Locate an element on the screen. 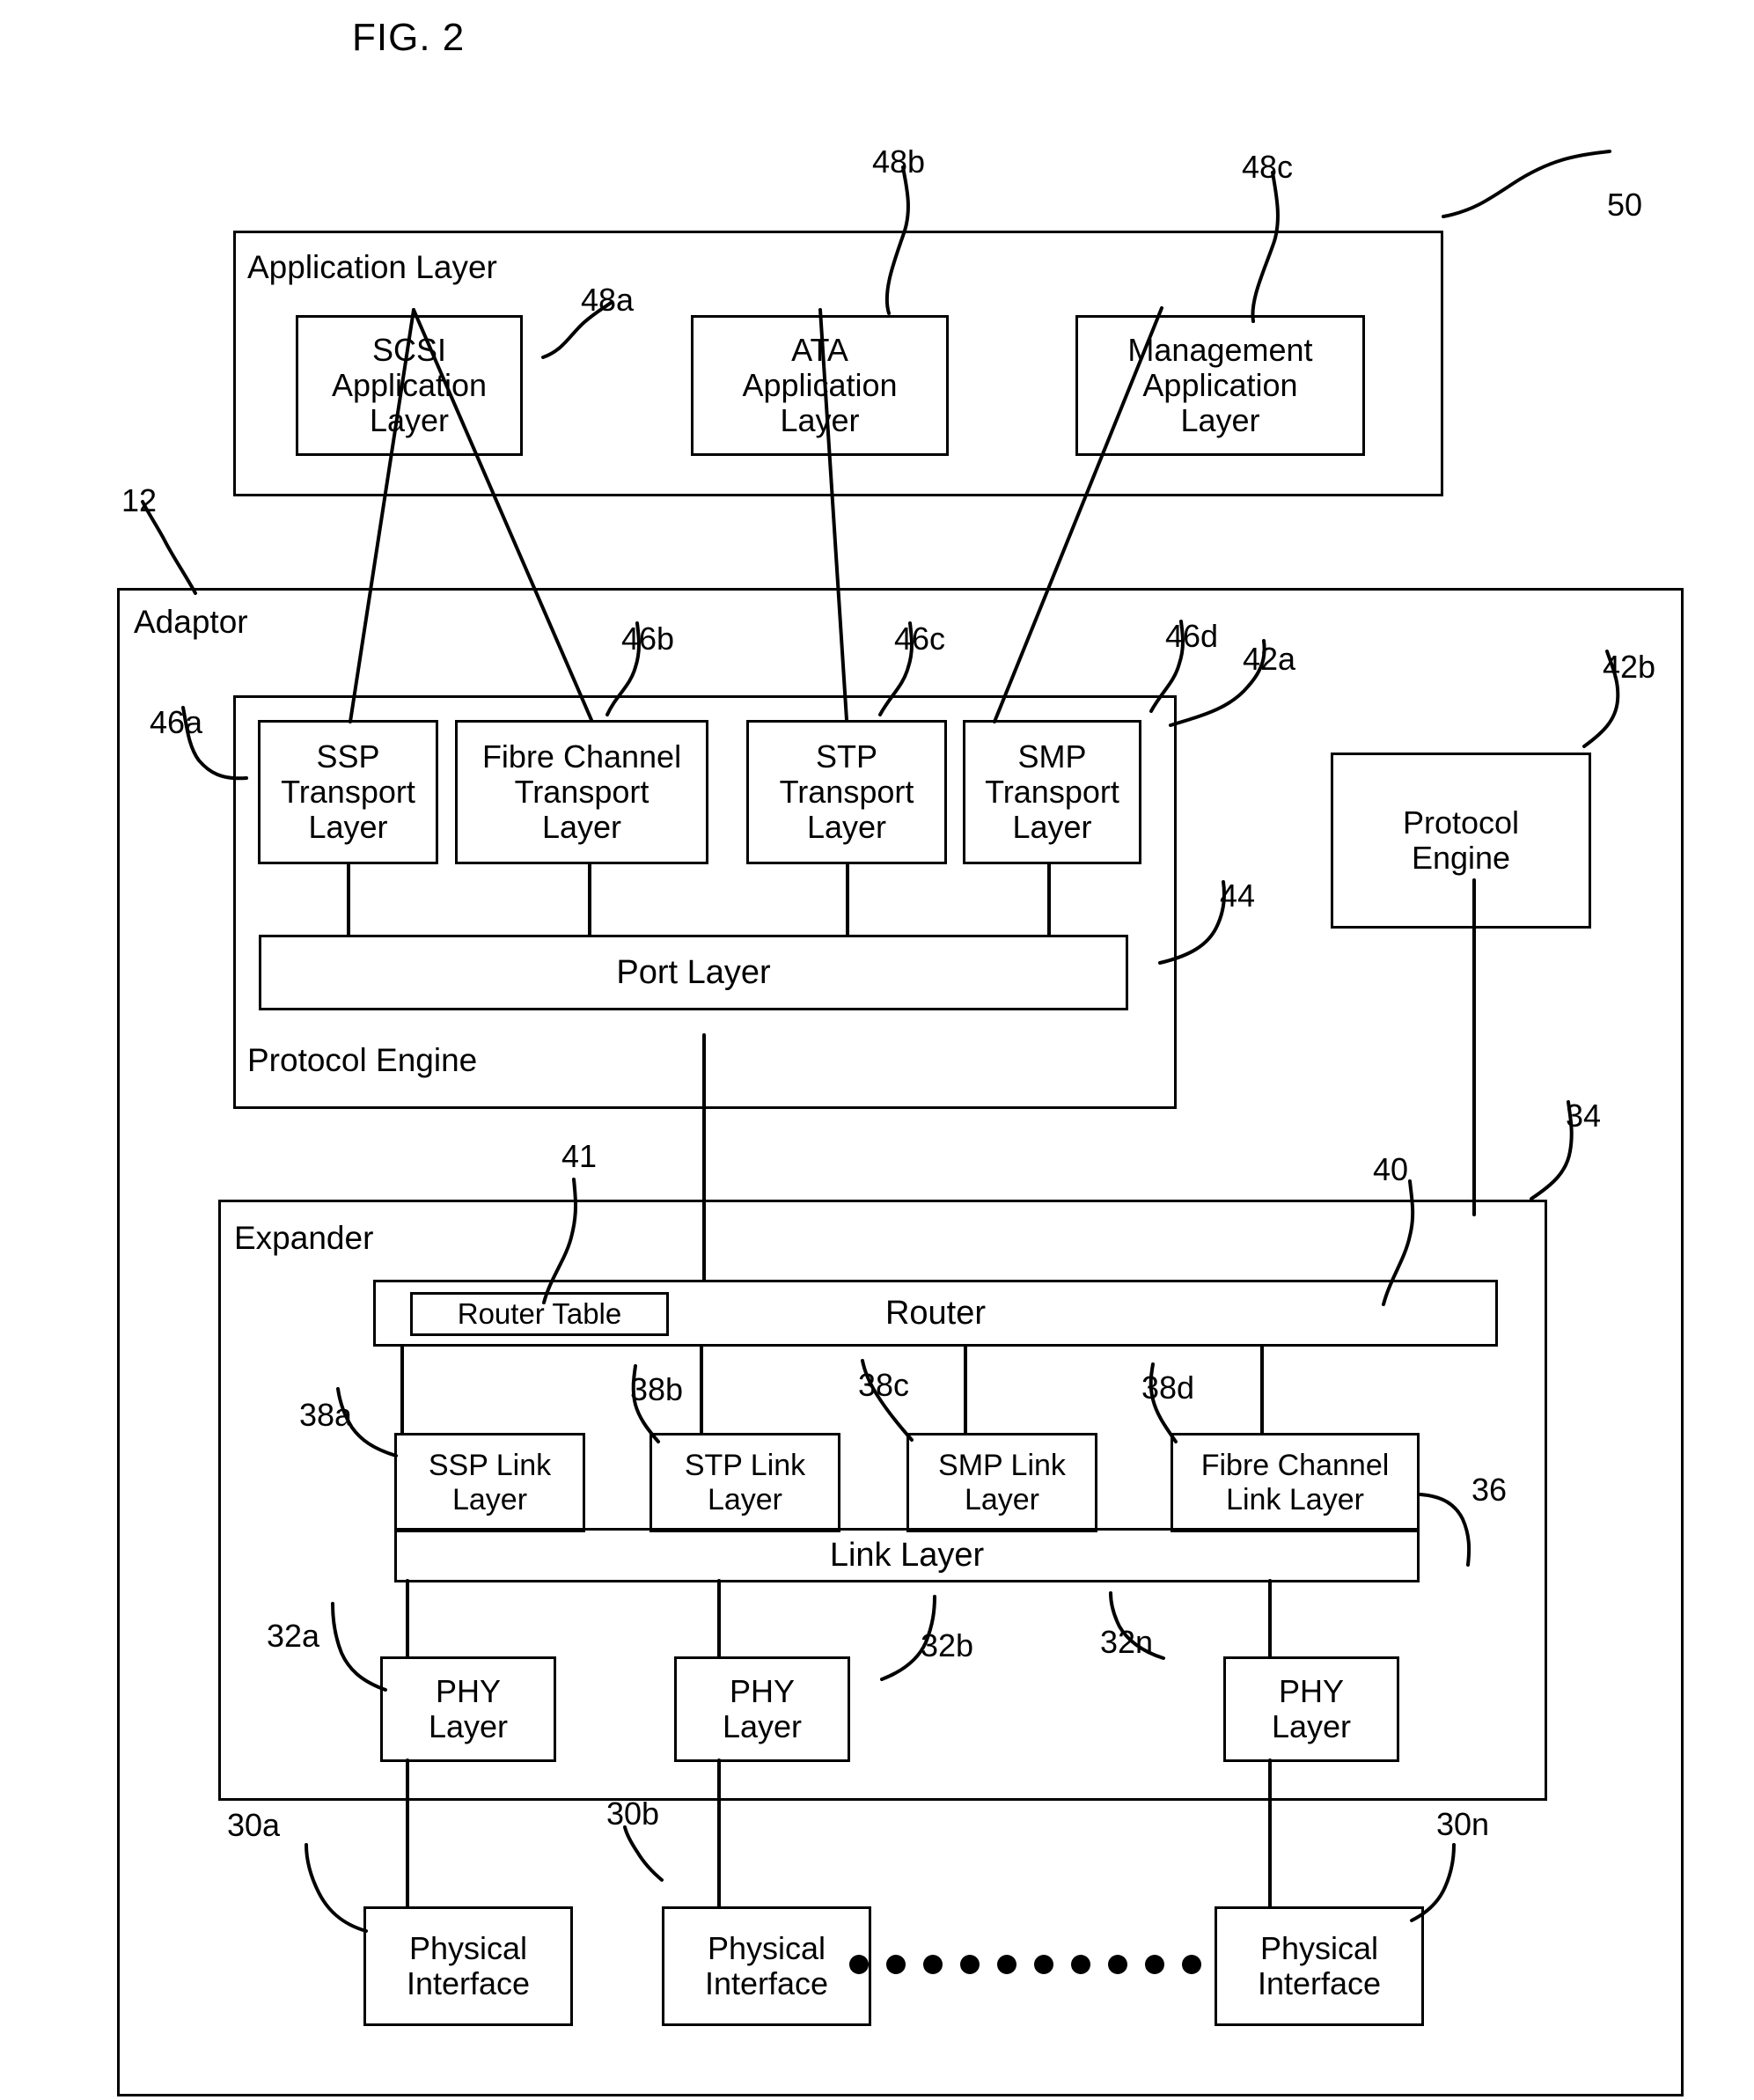  ref-12: 12 is located at coordinates (139, 500).